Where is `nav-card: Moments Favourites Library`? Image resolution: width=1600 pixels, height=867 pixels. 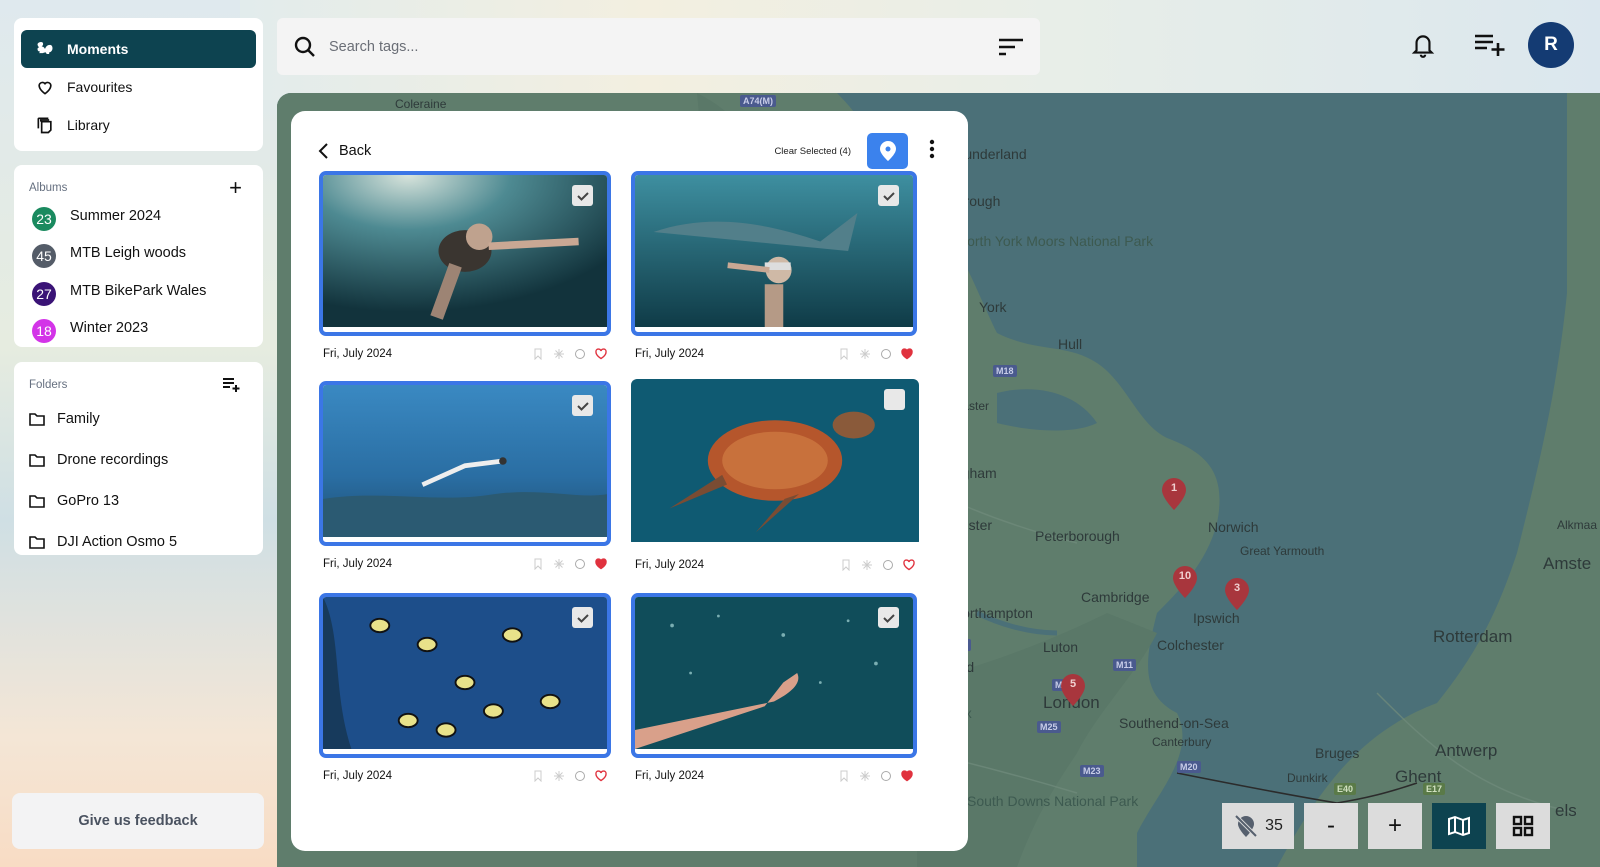 nav-card: Moments Favourites Library is located at coordinates (138, 84).